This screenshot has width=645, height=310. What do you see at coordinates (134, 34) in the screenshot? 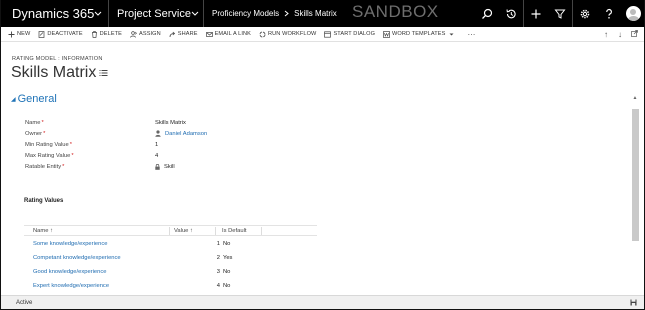
I see `assign-icon` at bounding box center [134, 34].